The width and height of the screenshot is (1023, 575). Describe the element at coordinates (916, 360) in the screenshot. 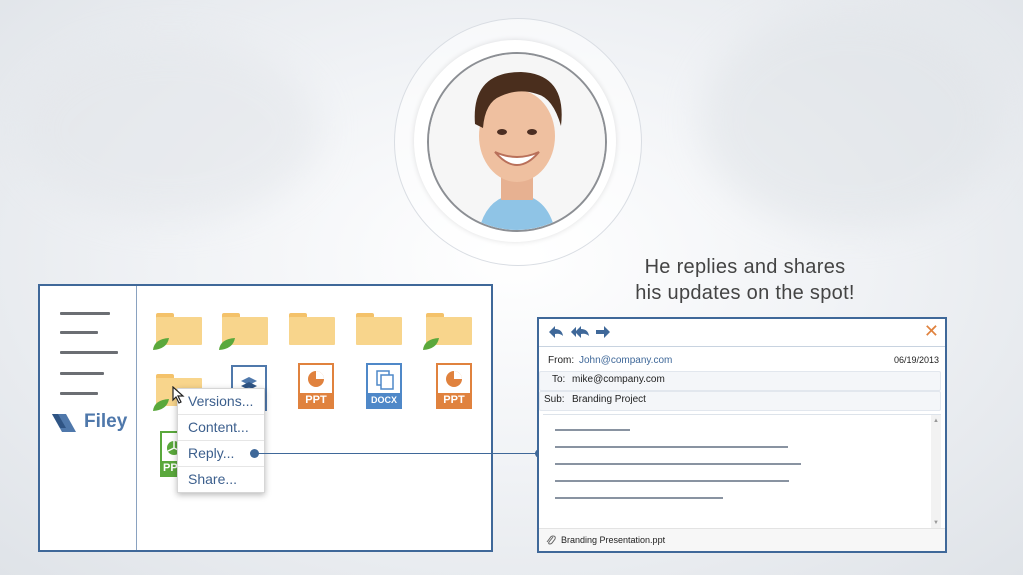

I see `email-date: 06/19/2013` at that location.